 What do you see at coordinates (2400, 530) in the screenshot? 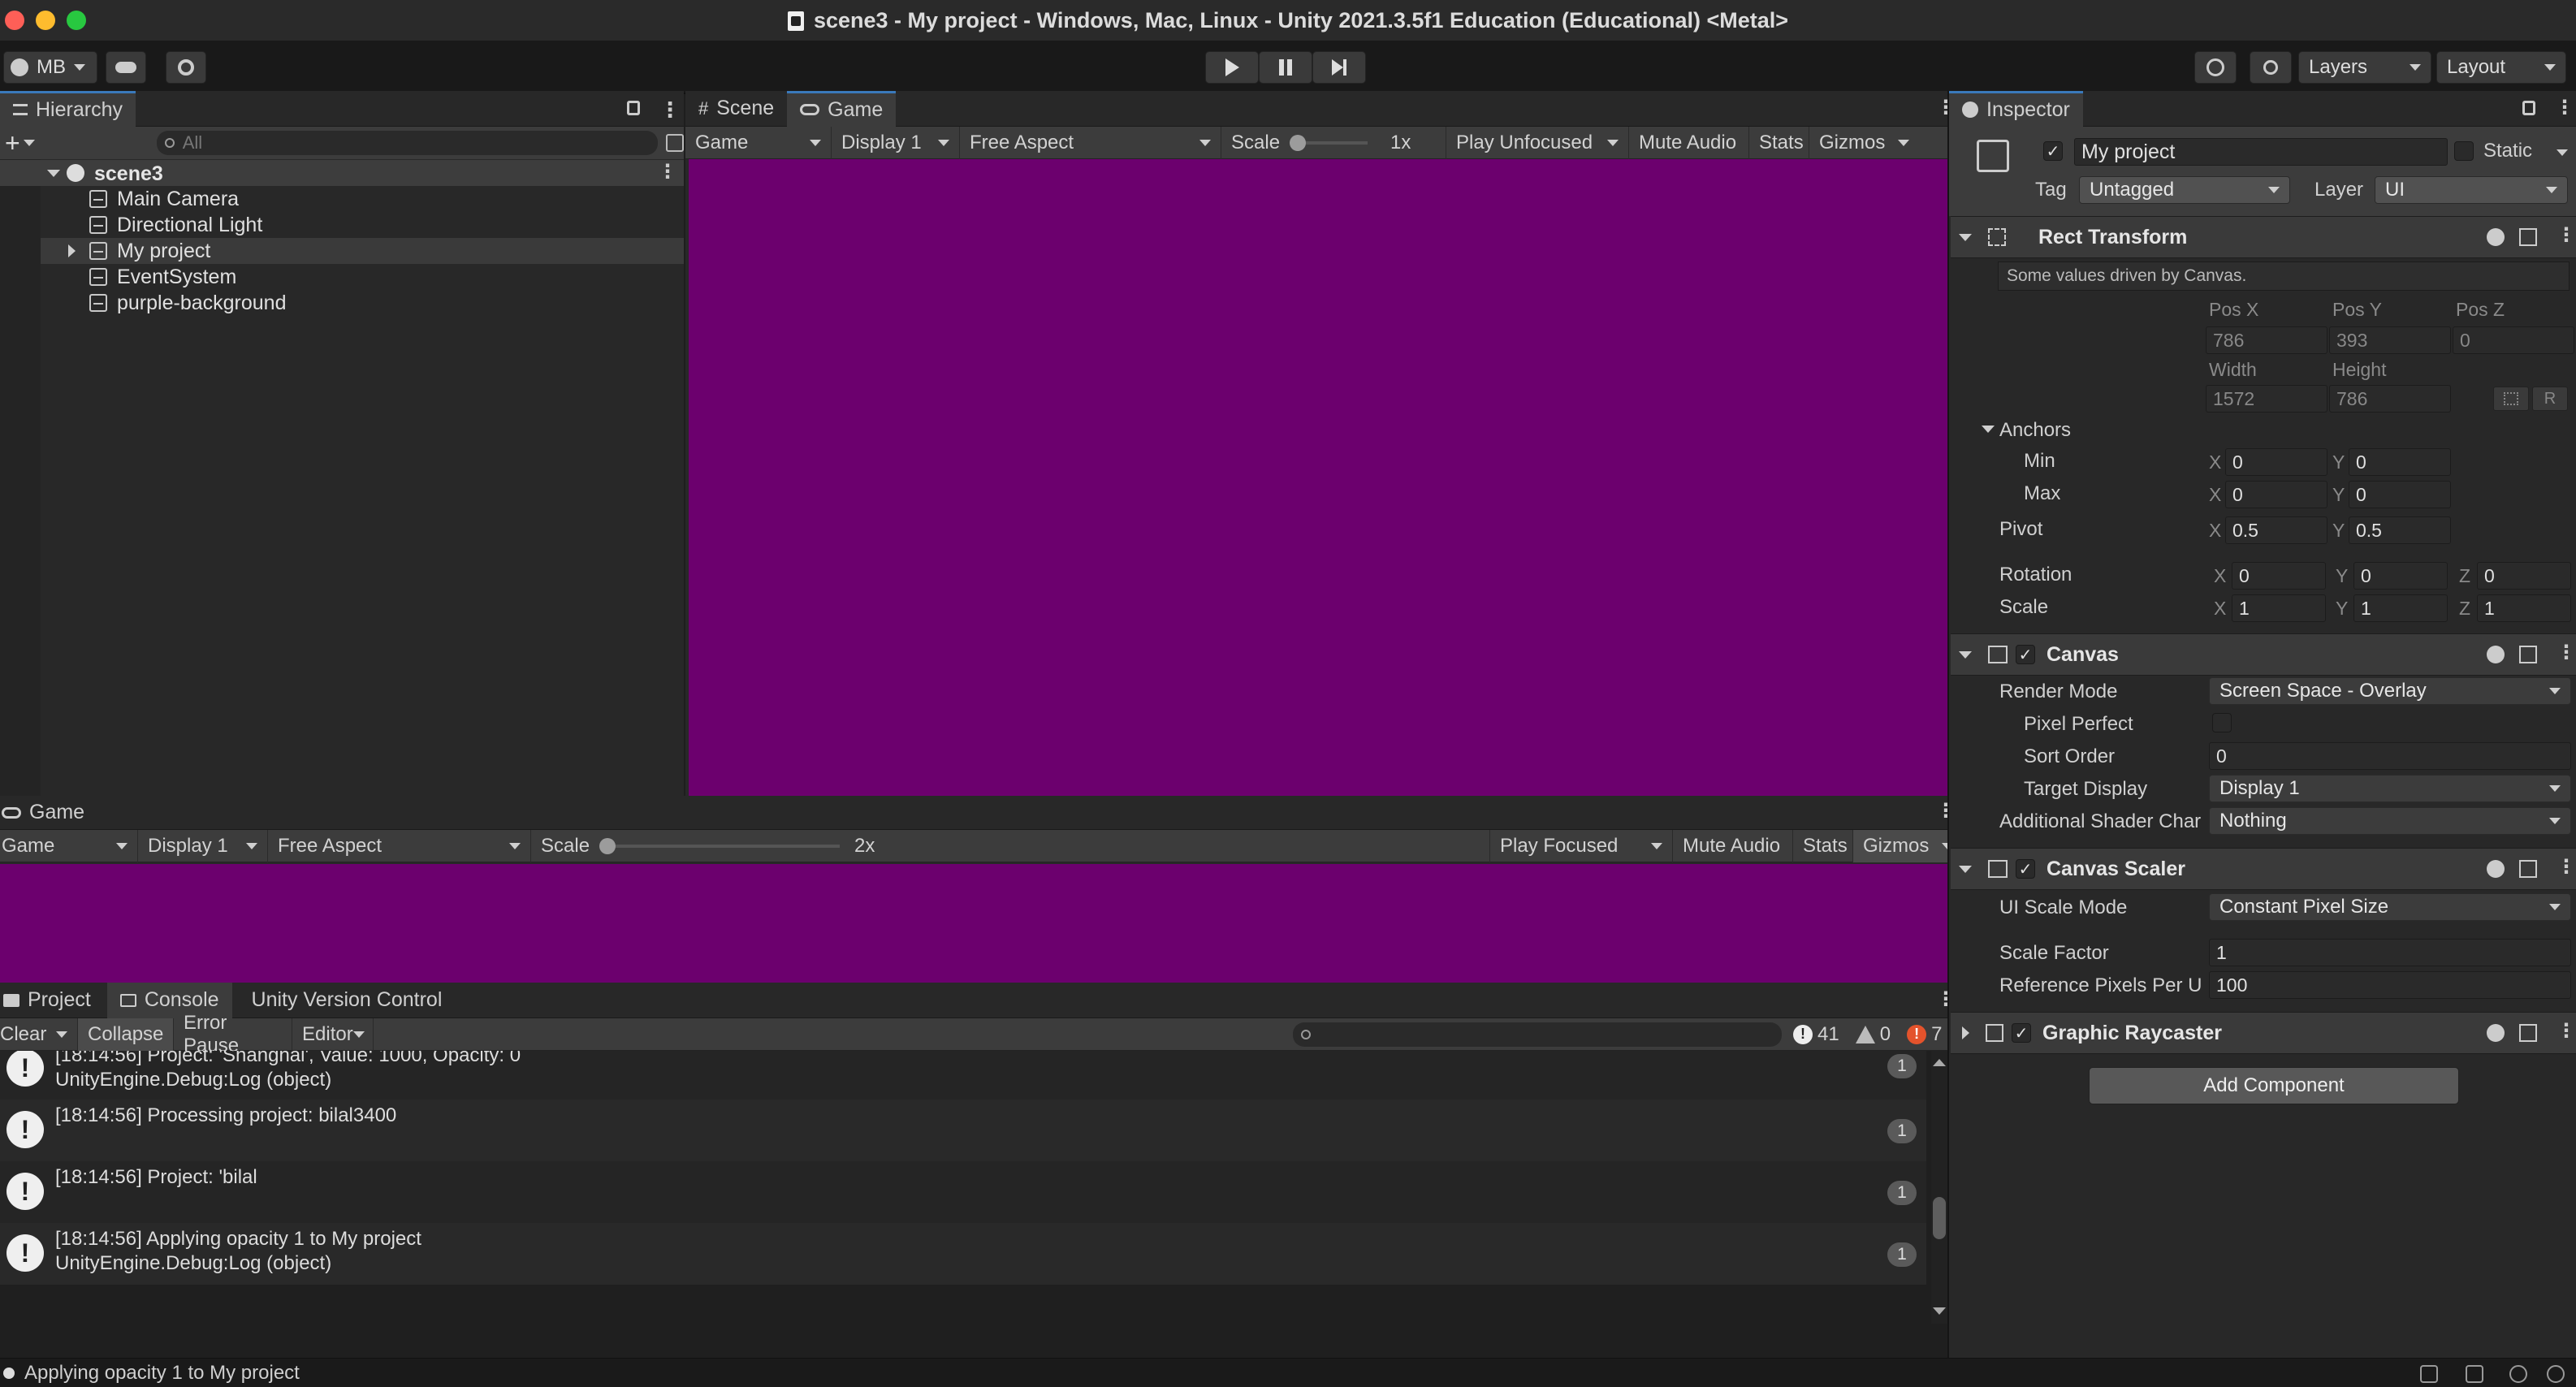
I see `pivot-y-field: 0.5` at bounding box center [2400, 530].